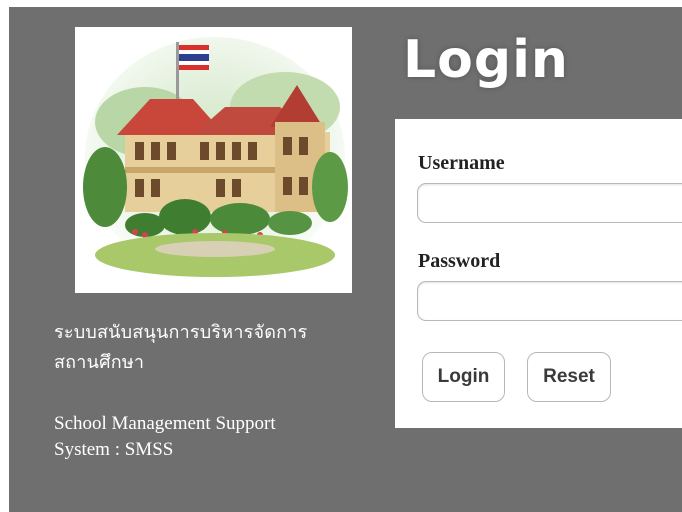 This screenshot has height=512, width=682. I want to click on password-input, so click(549, 301).